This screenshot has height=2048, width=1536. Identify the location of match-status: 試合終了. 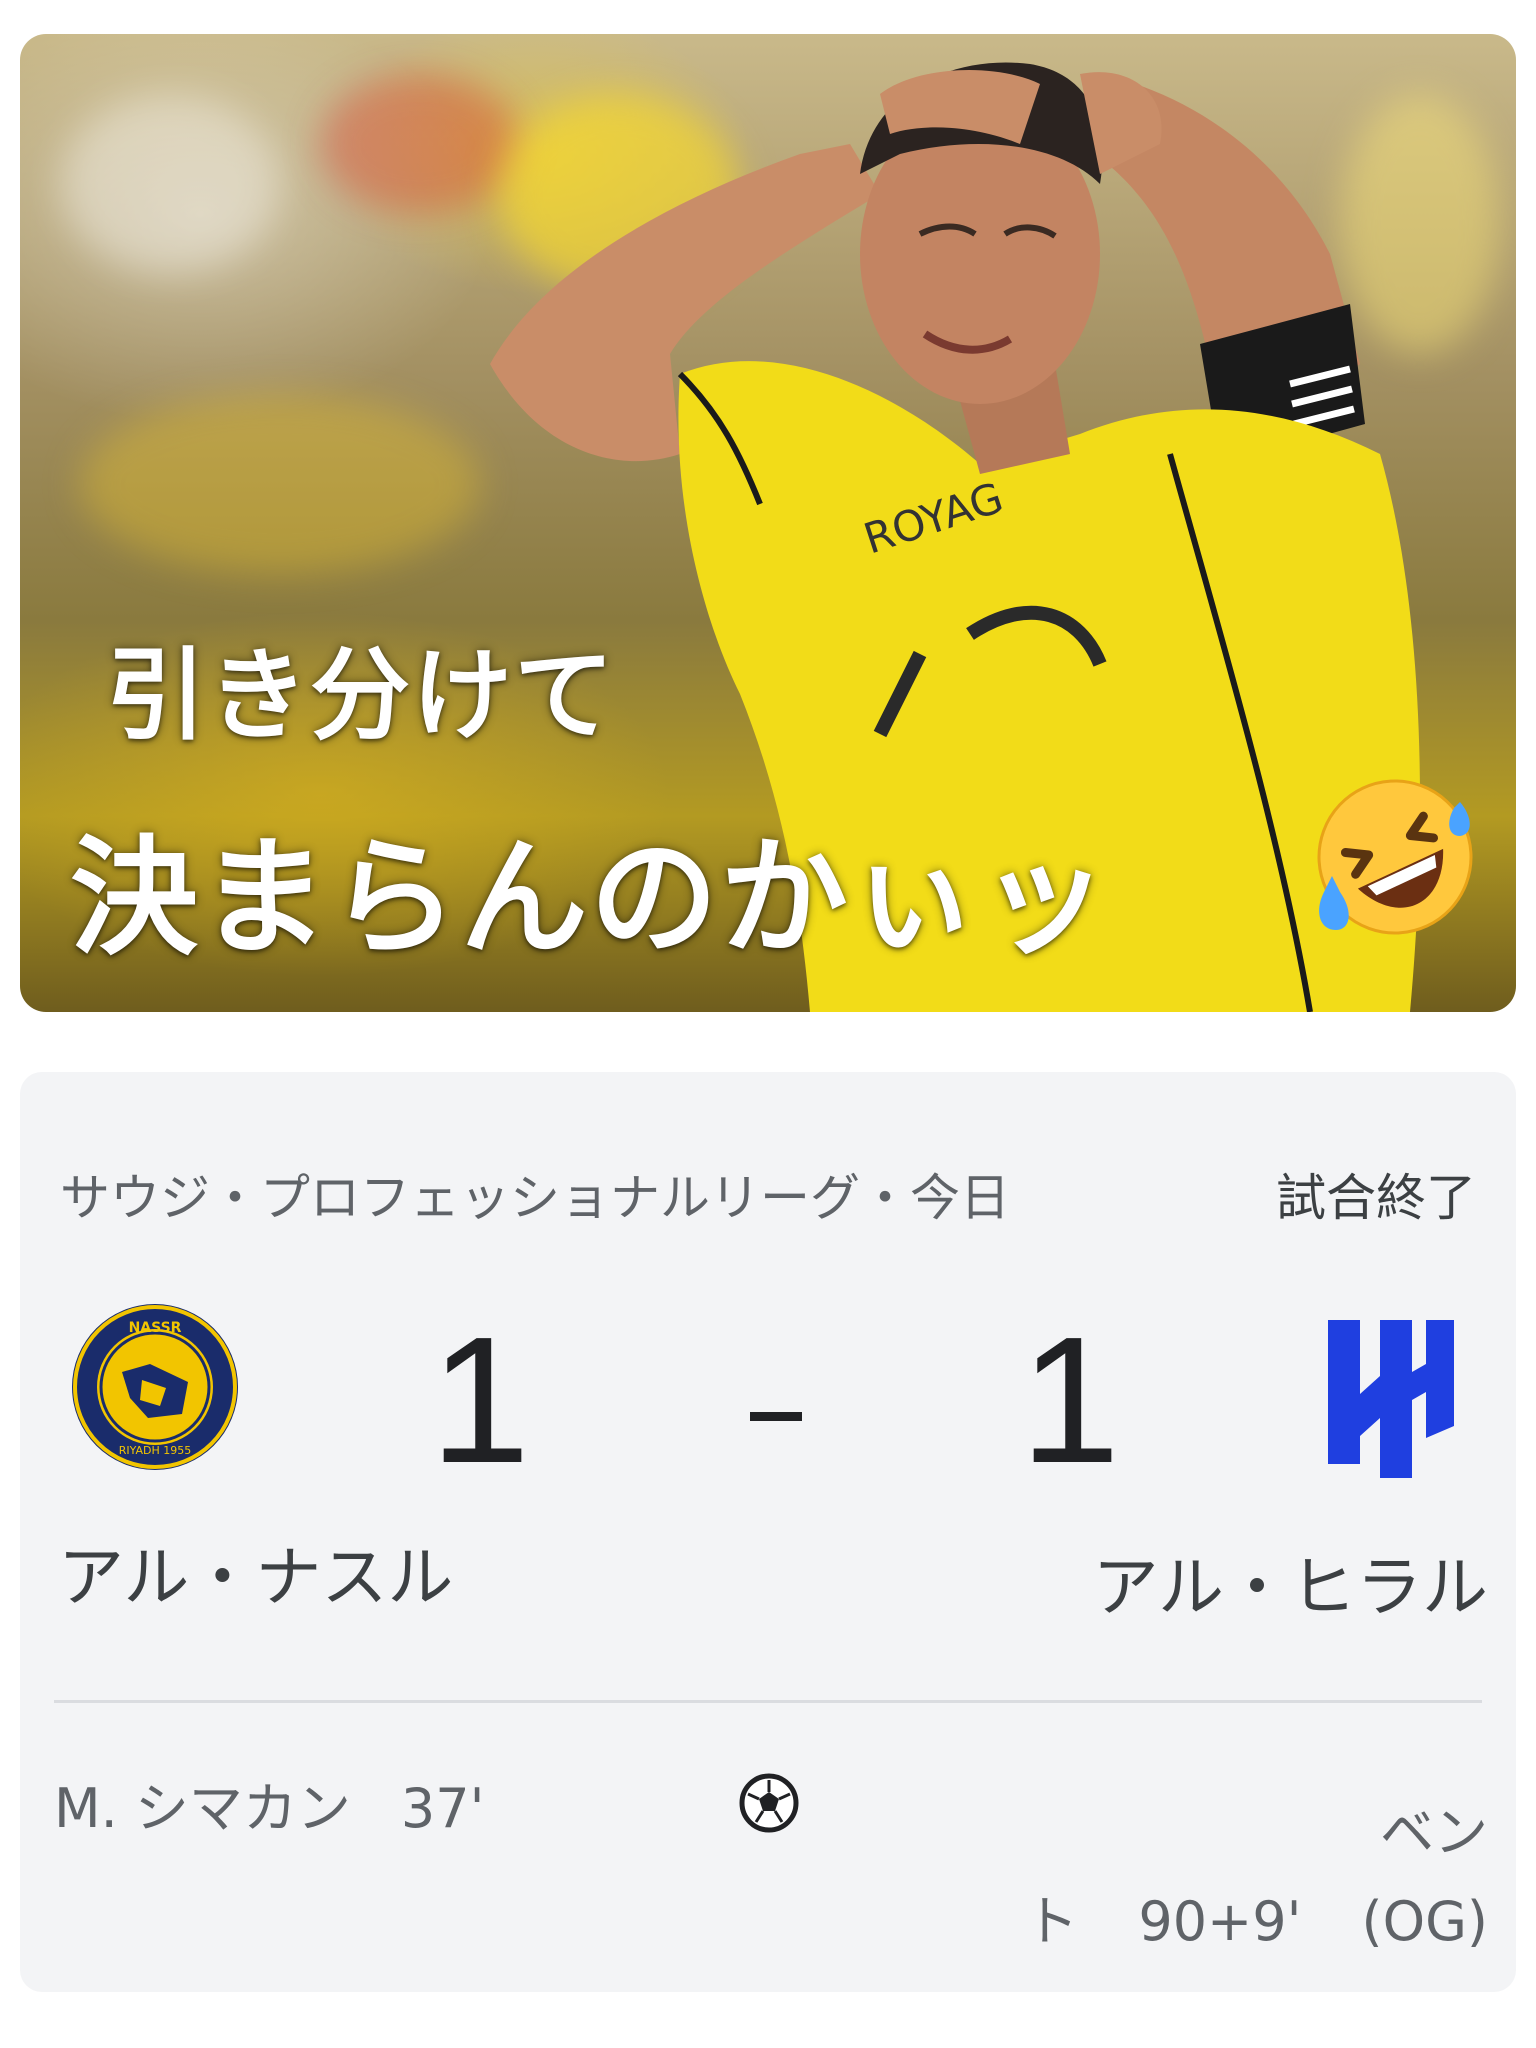
(1376, 1198).